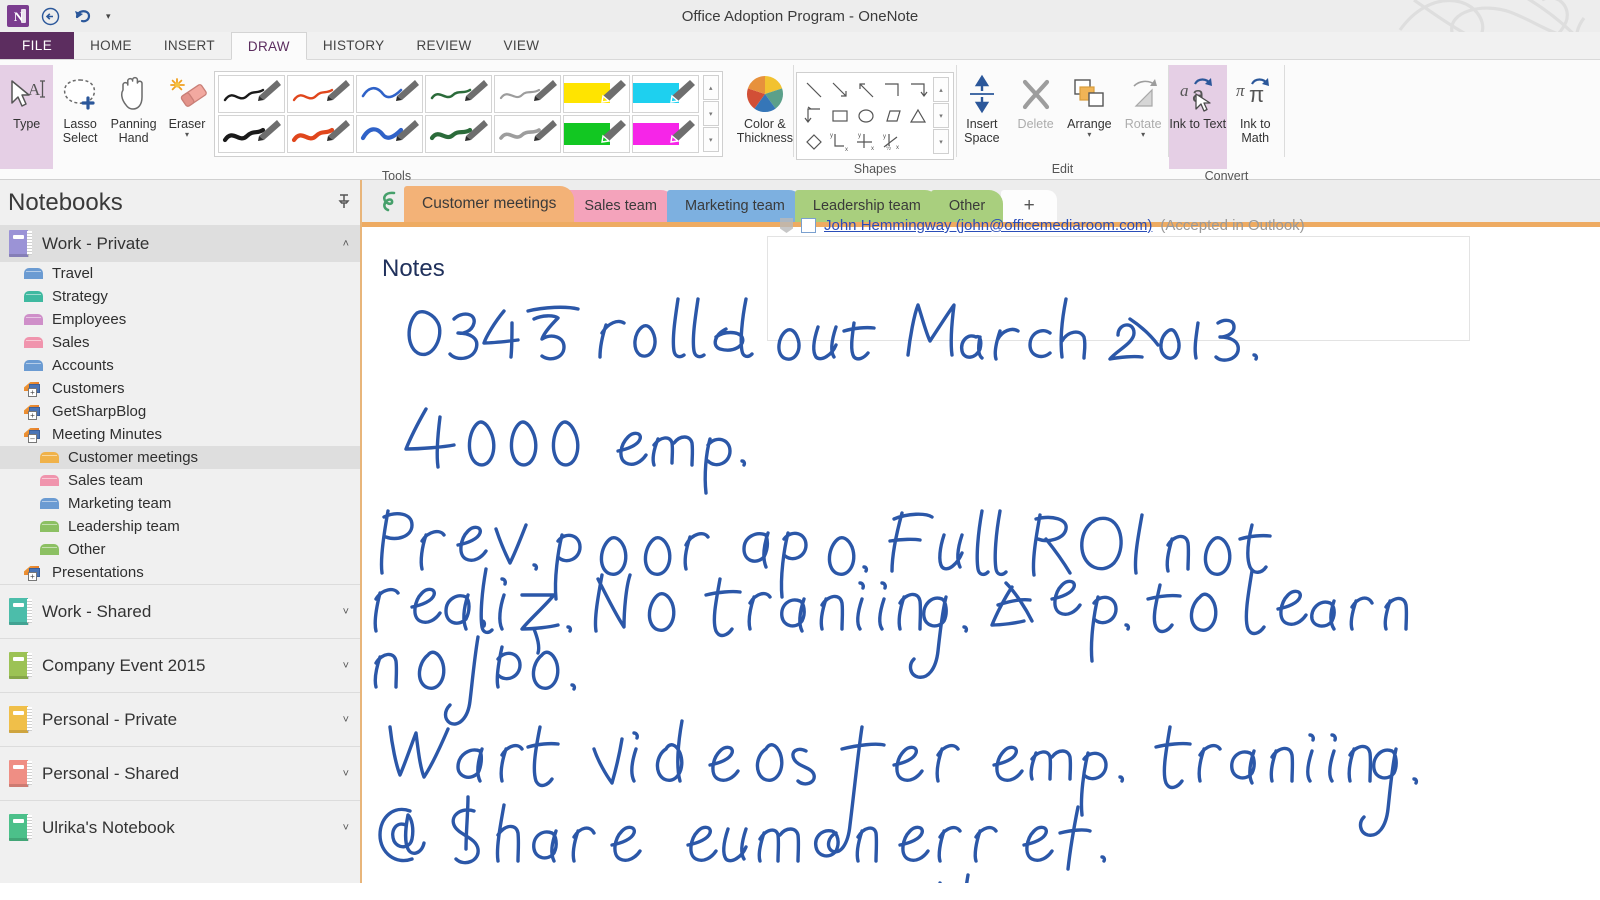 Image resolution: width=1600 pixels, height=900 pixels. What do you see at coordinates (1090, 102) in the screenshot?
I see `arrange-button: Arrange ▾` at bounding box center [1090, 102].